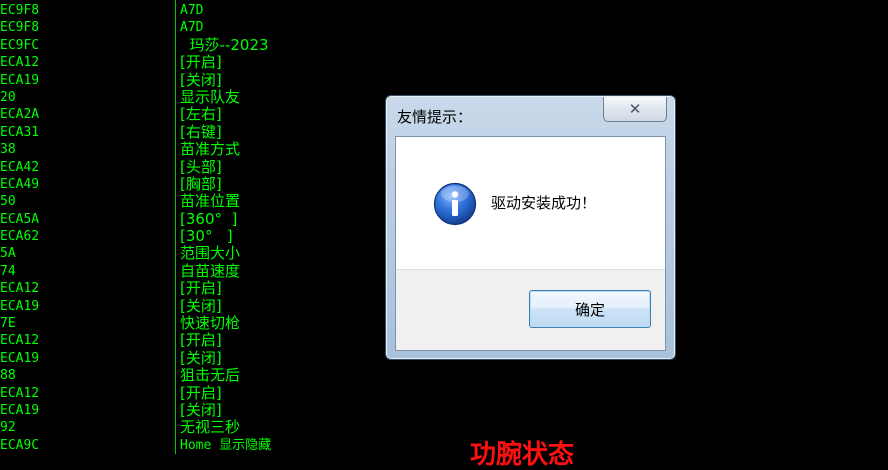  Describe the element at coordinates (20, 132) in the screenshot. I see `address-line: ECA31` at that location.